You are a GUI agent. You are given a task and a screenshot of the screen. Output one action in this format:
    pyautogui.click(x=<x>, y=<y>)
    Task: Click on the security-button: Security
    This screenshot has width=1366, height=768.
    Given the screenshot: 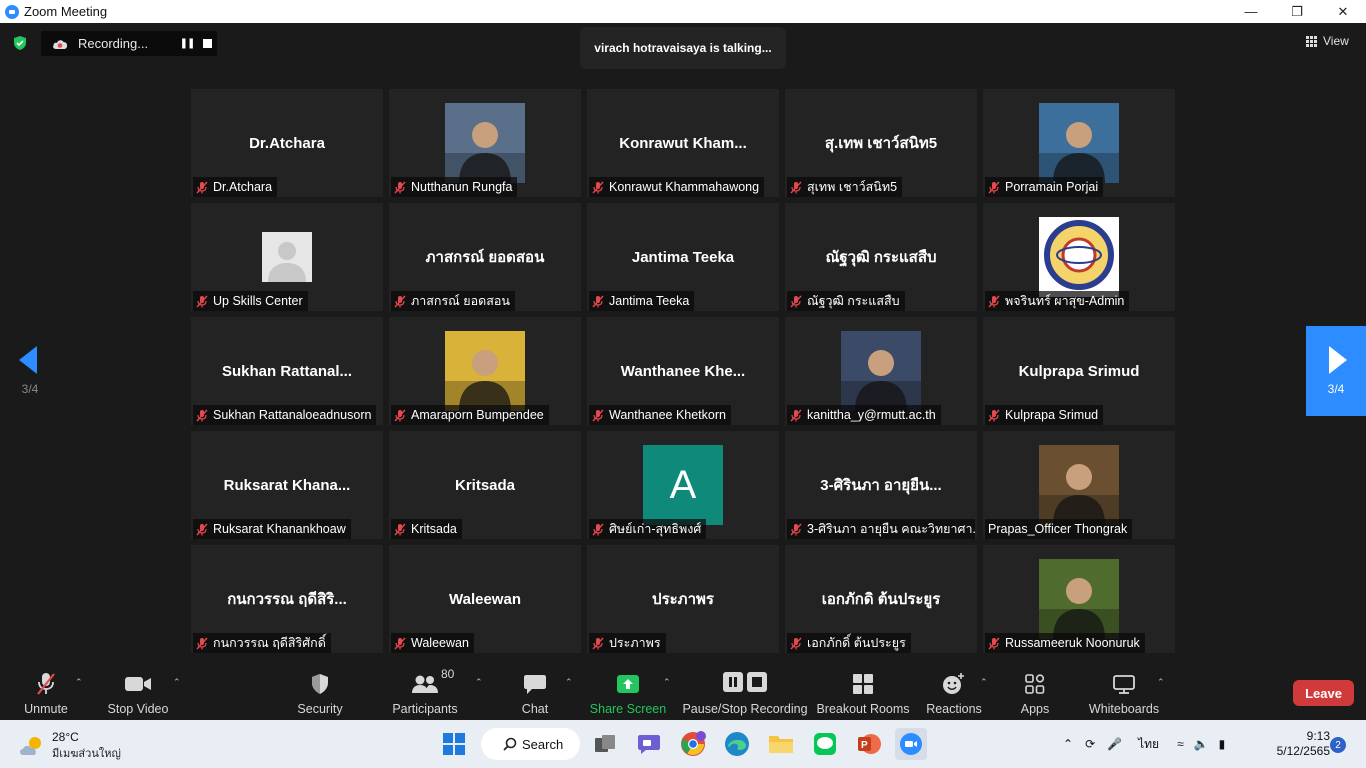 What is the action you would take?
    pyautogui.click(x=320, y=691)
    